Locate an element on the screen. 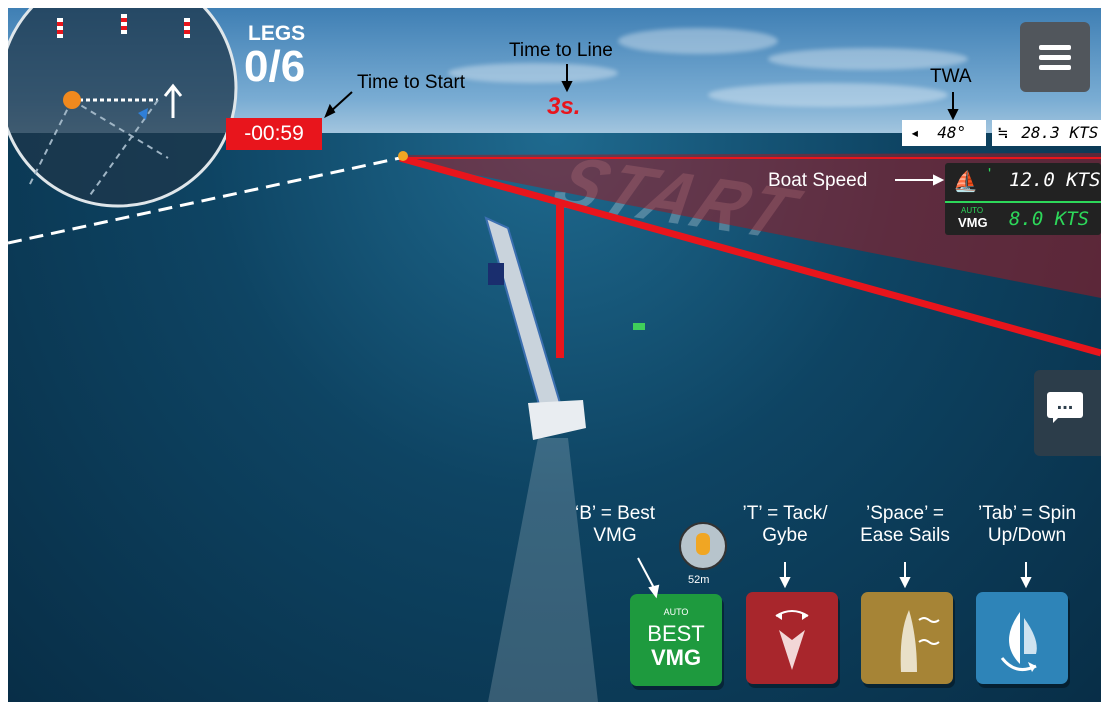  annotation-best-vmg: ‘B’ = Best VMG is located at coordinates (615, 525).